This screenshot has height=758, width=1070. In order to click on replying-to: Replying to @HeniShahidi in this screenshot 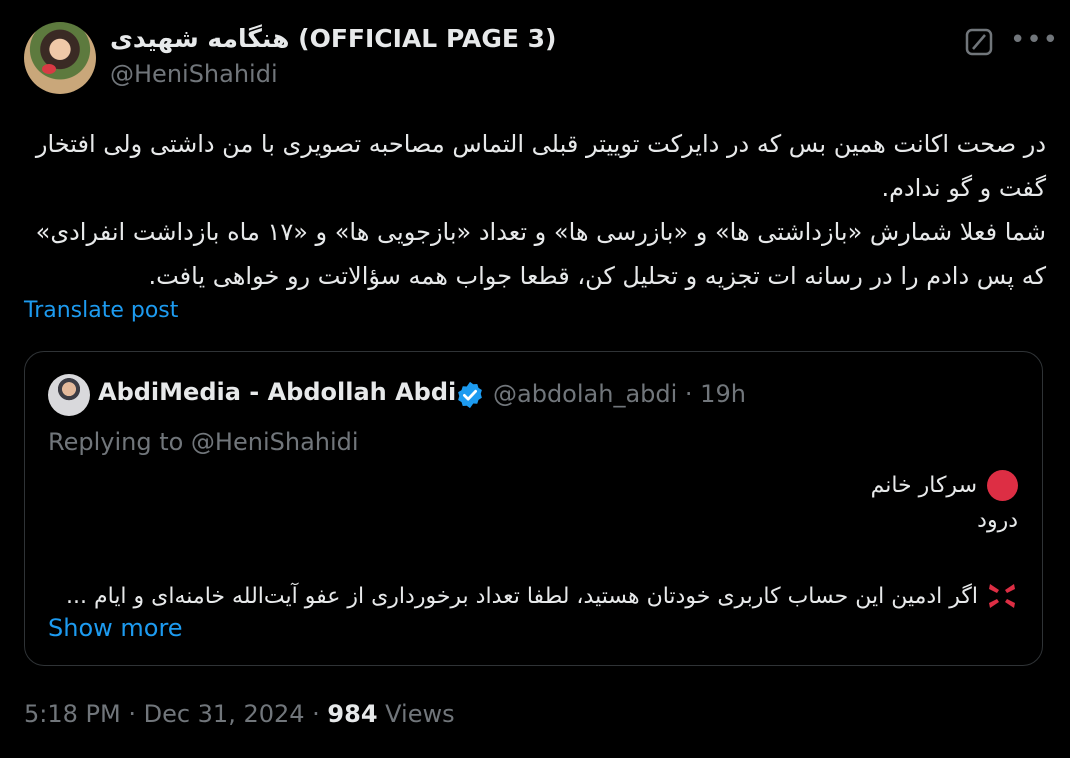, I will do `click(203, 442)`.